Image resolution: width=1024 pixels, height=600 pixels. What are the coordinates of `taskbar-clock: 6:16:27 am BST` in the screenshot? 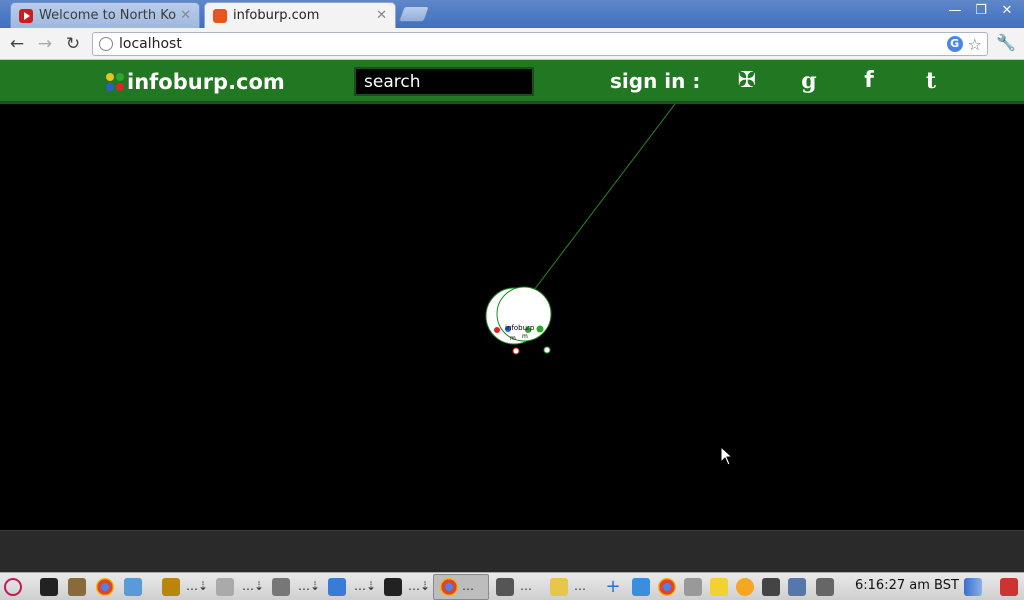 It's located at (907, 585).